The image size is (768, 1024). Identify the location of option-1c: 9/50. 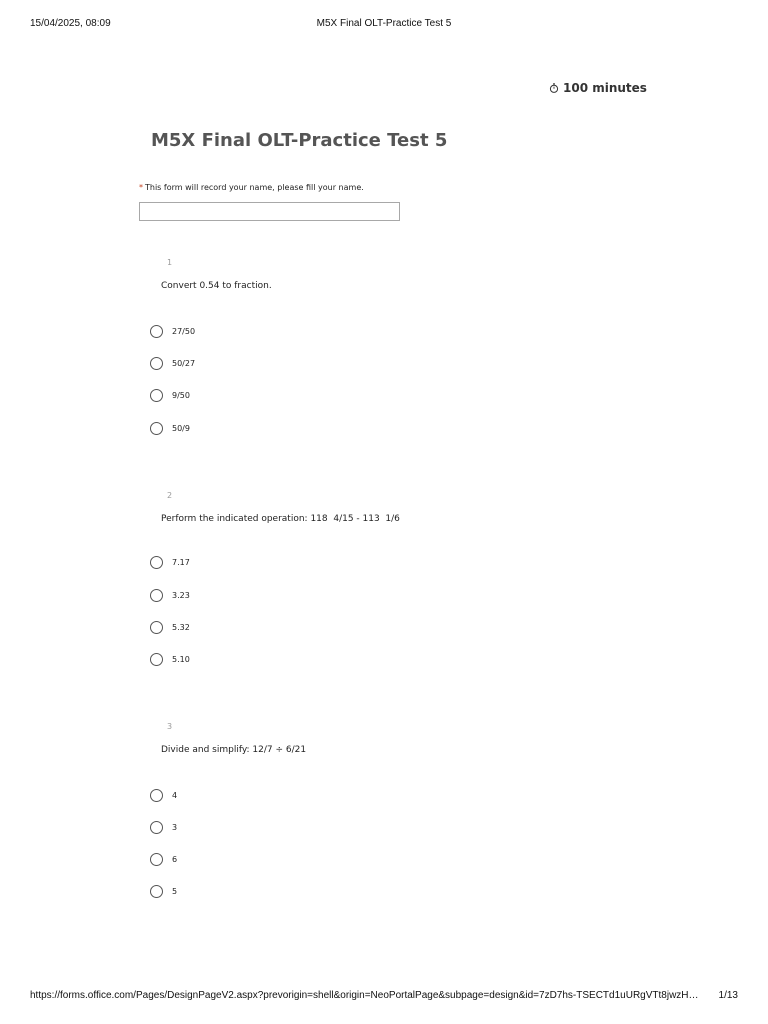
(170, 395).